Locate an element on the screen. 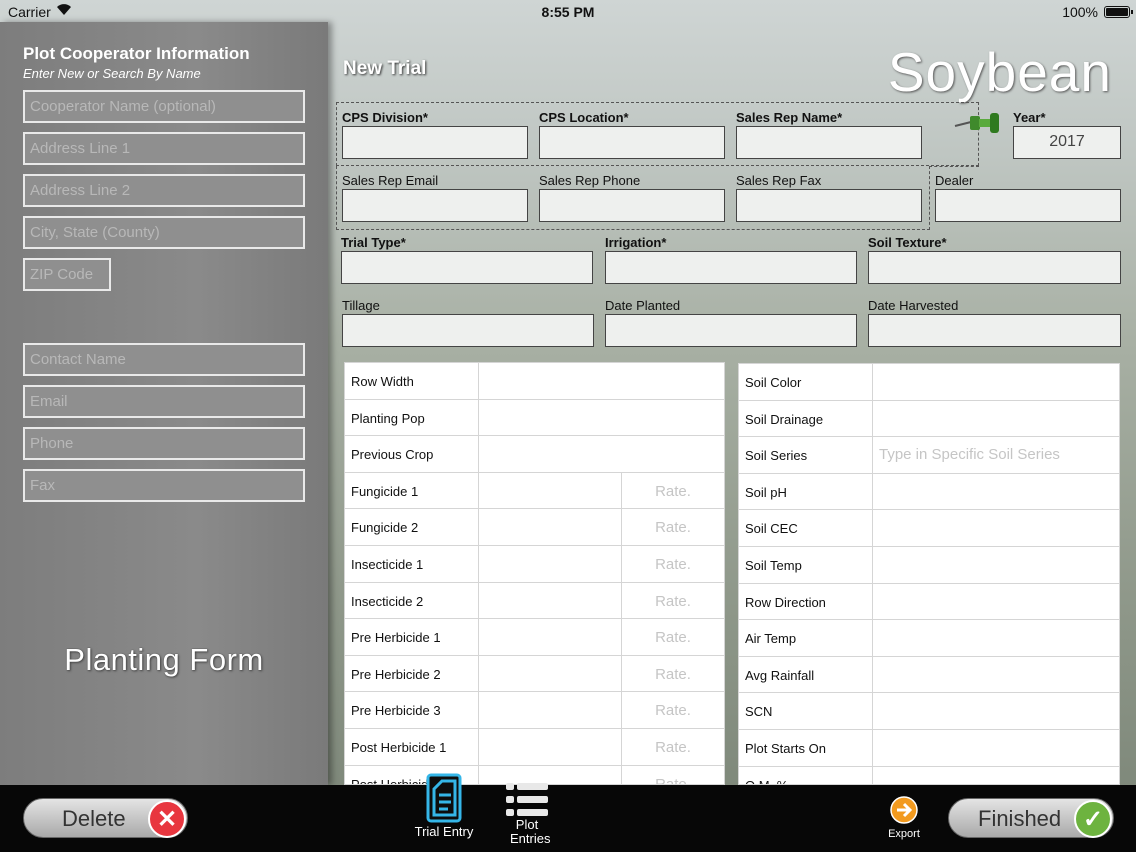  sales-rep-email-field is located at coordinates (435, 205).